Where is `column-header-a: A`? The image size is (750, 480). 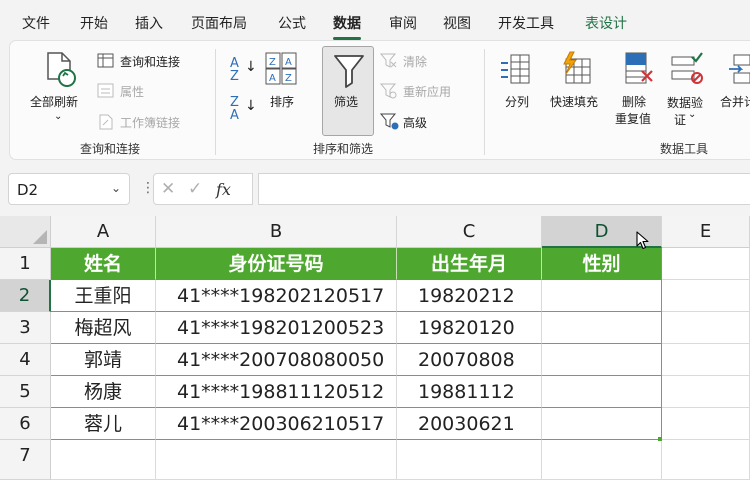
column-header-a: A is located at coordinates (103, 232).